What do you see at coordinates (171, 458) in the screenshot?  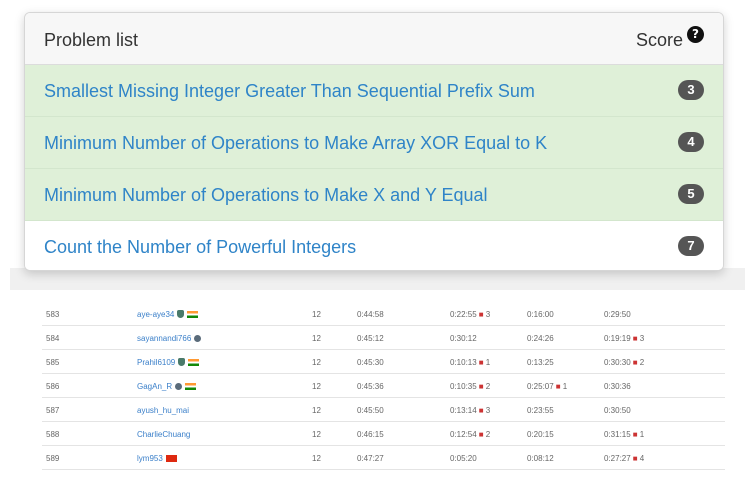 I see `china-flag-icon` at bounding box center [171, 458].